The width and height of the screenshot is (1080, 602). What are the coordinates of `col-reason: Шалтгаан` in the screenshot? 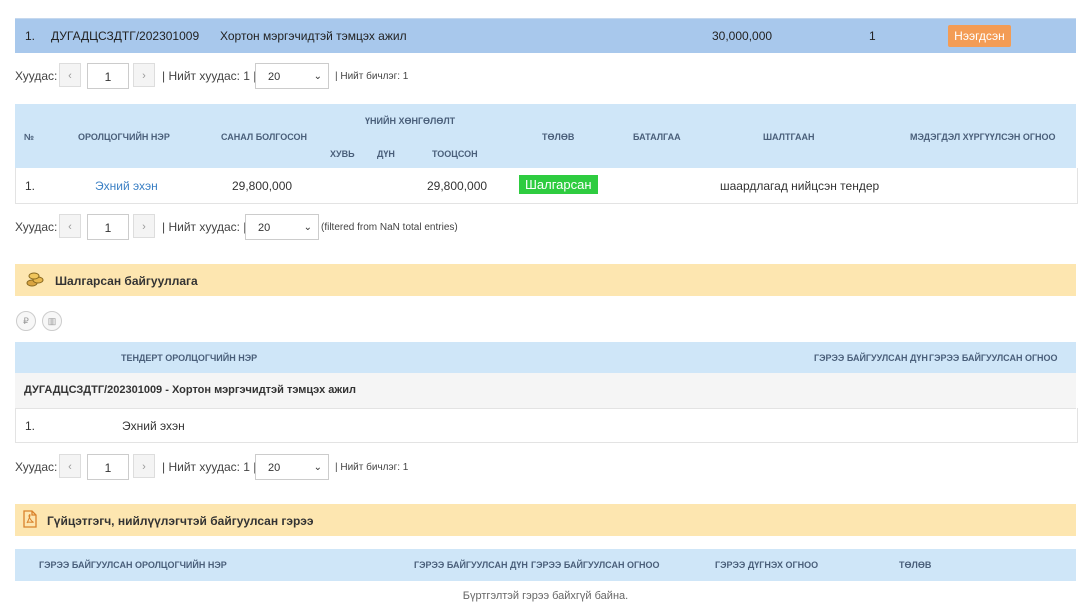 It's located at (789, 137).